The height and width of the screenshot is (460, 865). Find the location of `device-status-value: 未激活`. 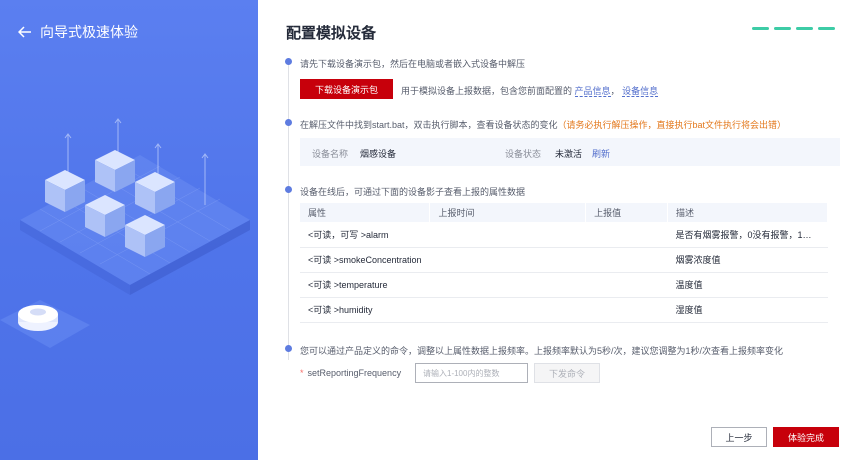

device-status-value: 未激活 is located at coordinates (569, 154).